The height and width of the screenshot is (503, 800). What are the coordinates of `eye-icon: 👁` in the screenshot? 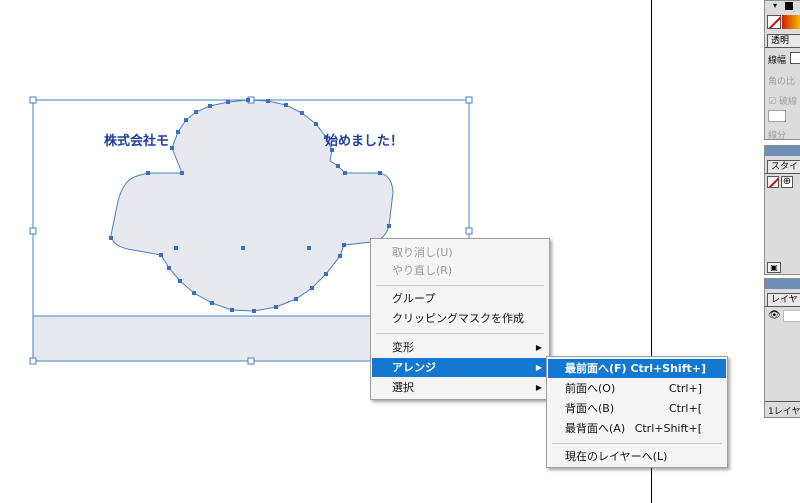 It's located at (774, 316).